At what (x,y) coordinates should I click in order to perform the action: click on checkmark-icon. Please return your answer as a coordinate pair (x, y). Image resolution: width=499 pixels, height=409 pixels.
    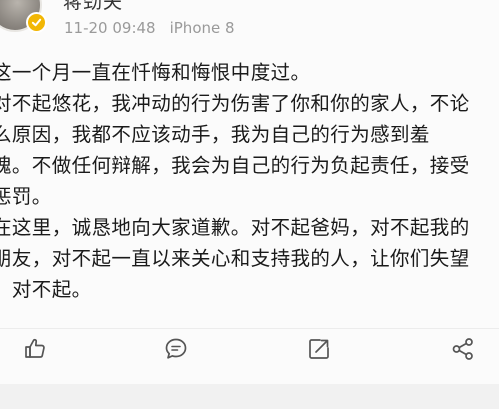
    Looking at the image, I should click on (36, 22).